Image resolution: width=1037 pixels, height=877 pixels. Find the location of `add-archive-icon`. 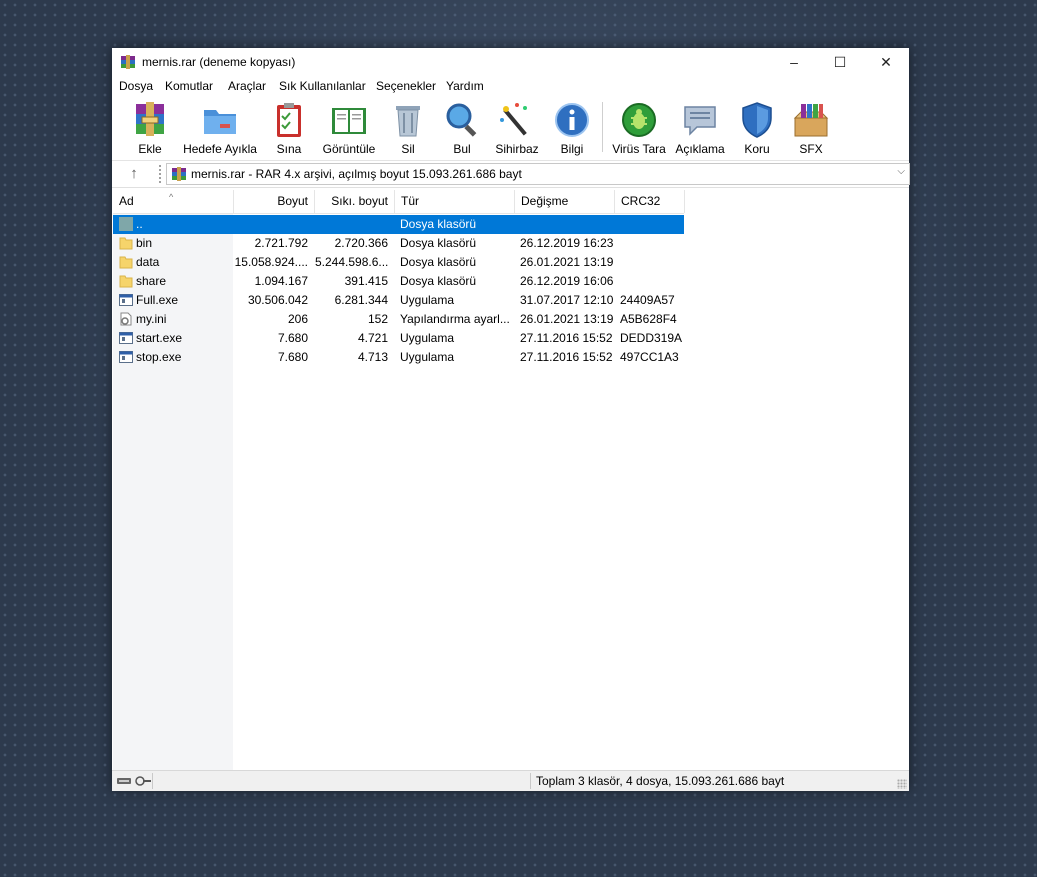

add-archive-icon is located at coordinates (150, 119).